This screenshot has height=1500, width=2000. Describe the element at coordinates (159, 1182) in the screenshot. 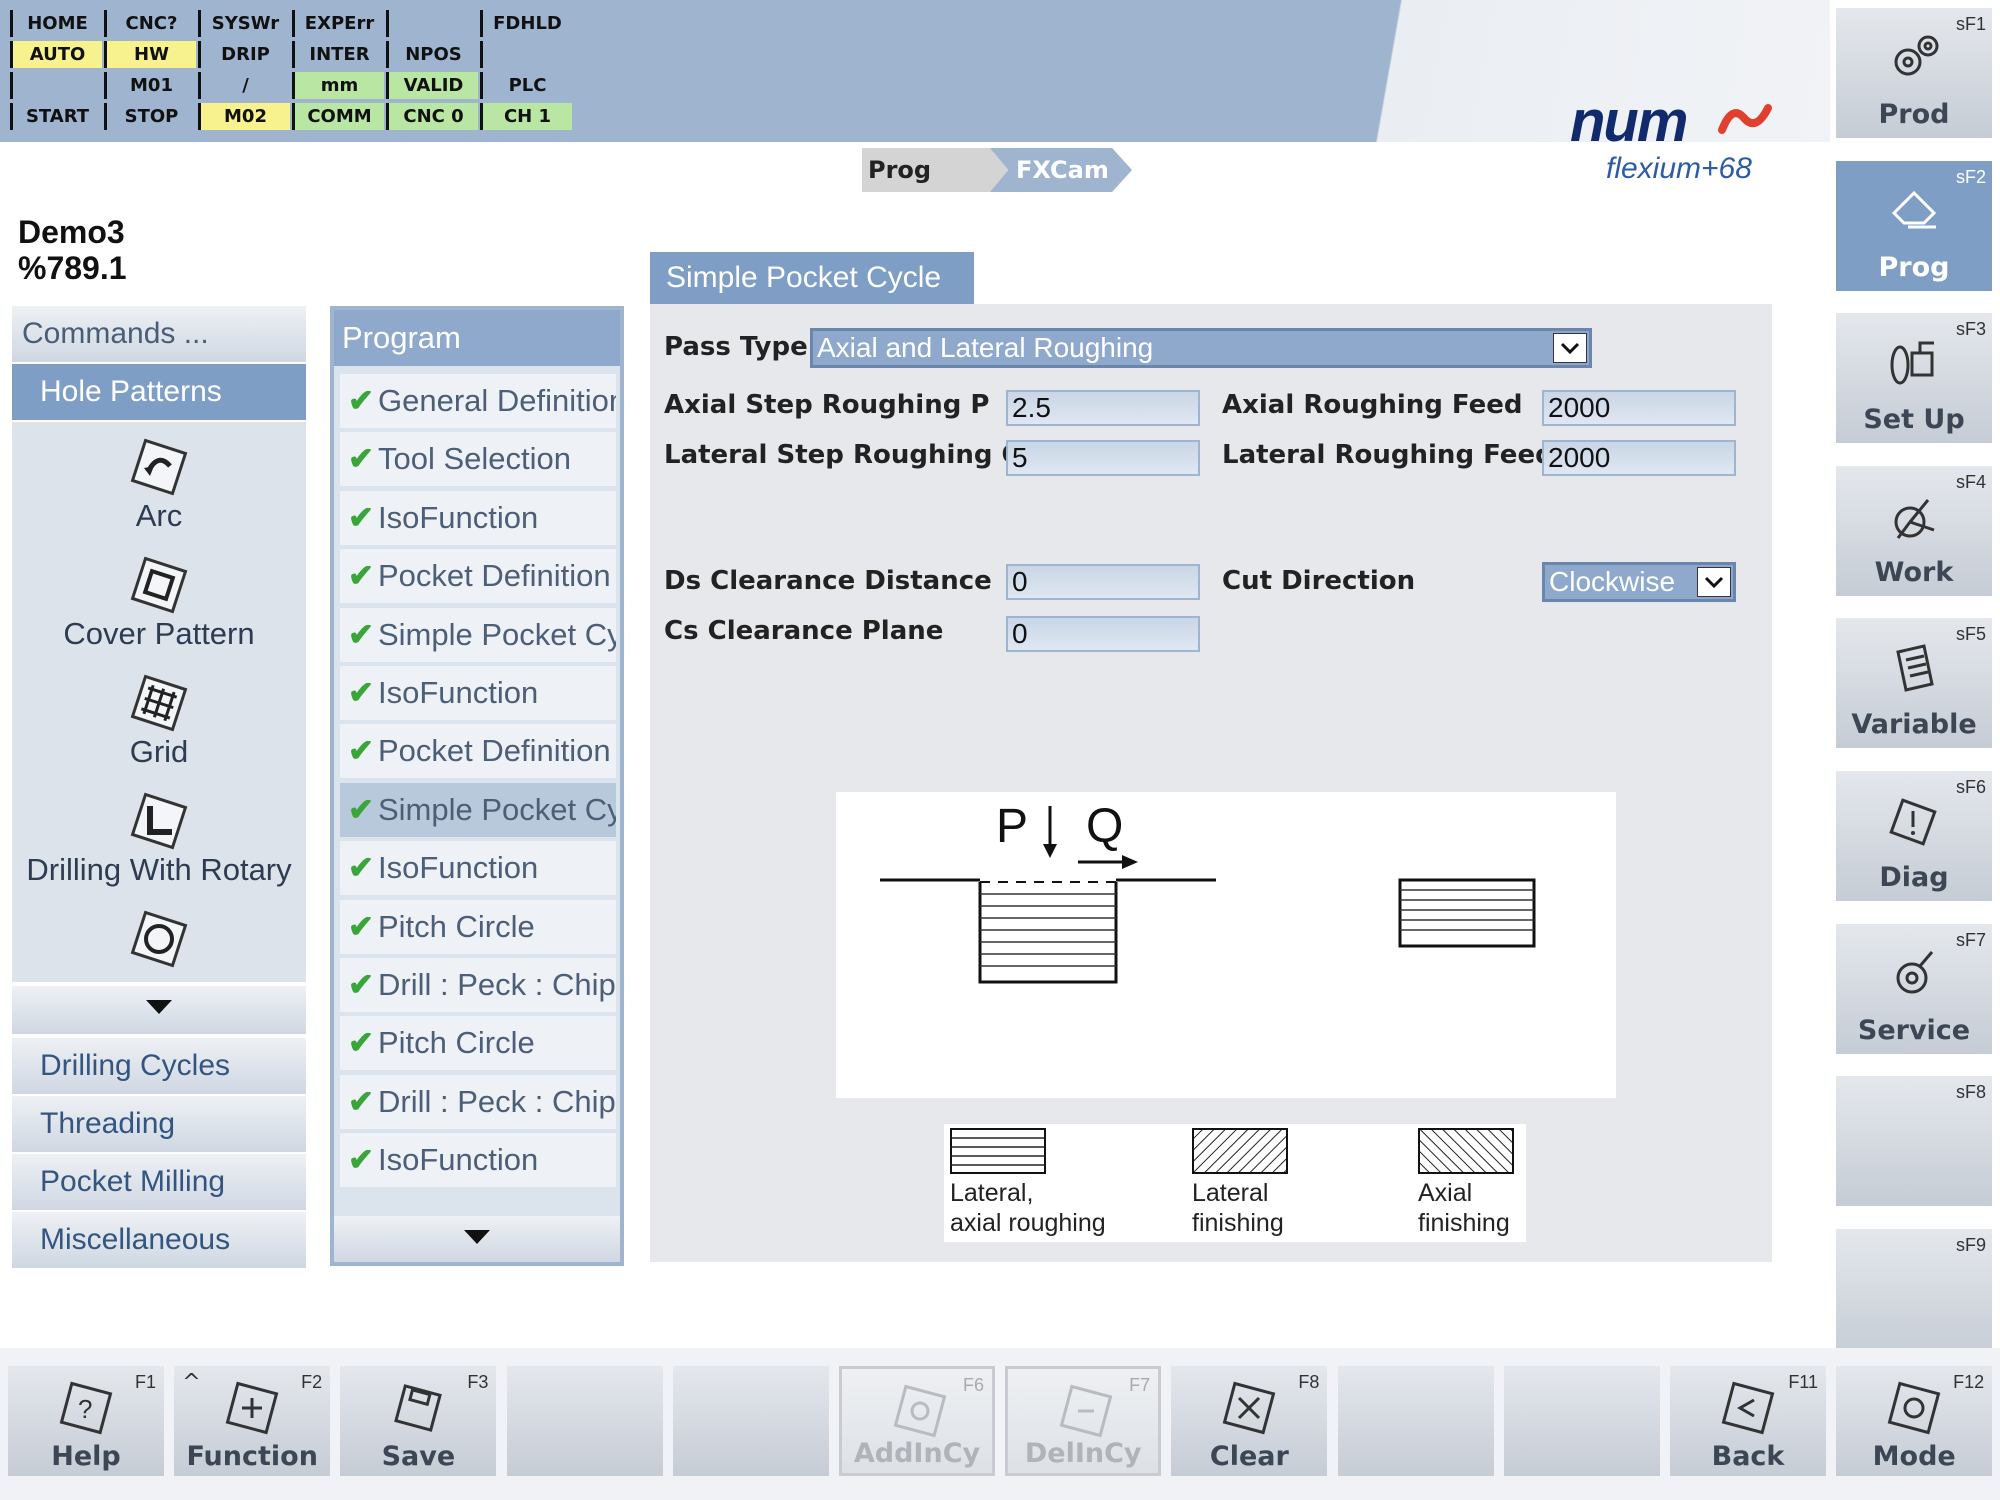

I see `category-pocket-milling: Pocket Milling` at that location.